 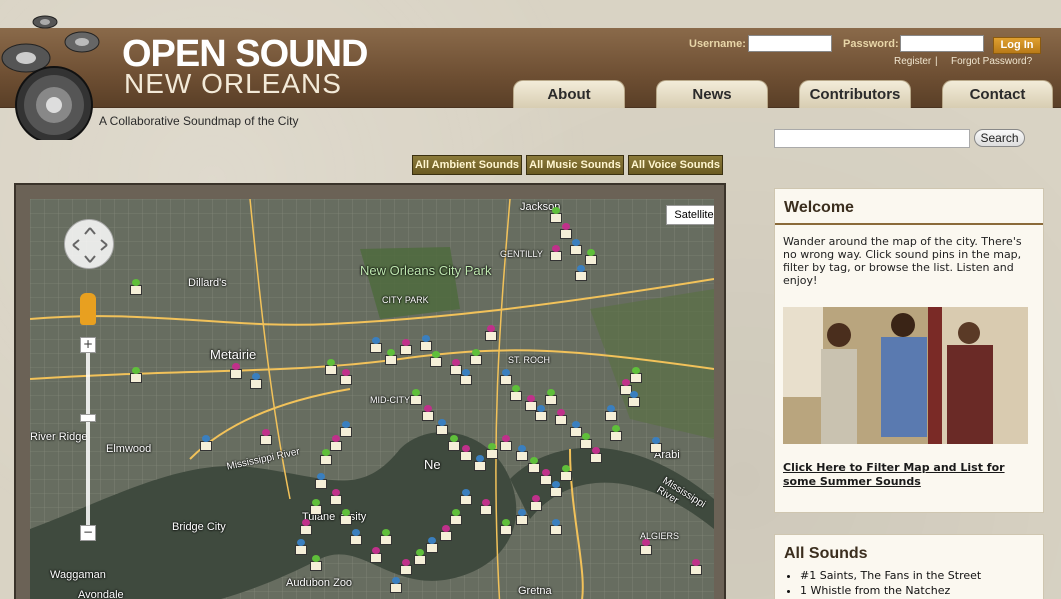 I want to click on voice-filter-button: All Voice Sounds, so click(x=675, y=165).